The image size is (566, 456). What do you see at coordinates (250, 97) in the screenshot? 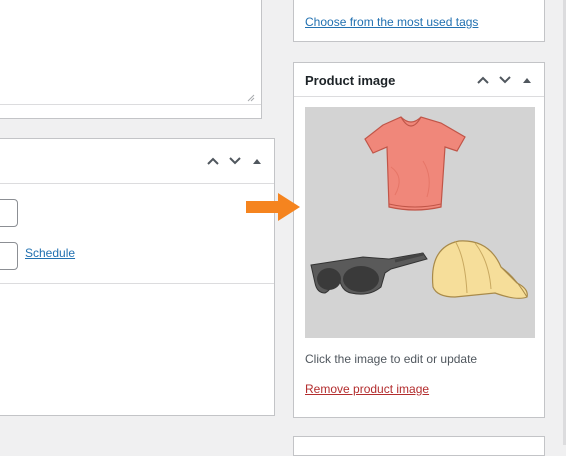
I see `resize-handle-icon` at bounding box center [250, 97].